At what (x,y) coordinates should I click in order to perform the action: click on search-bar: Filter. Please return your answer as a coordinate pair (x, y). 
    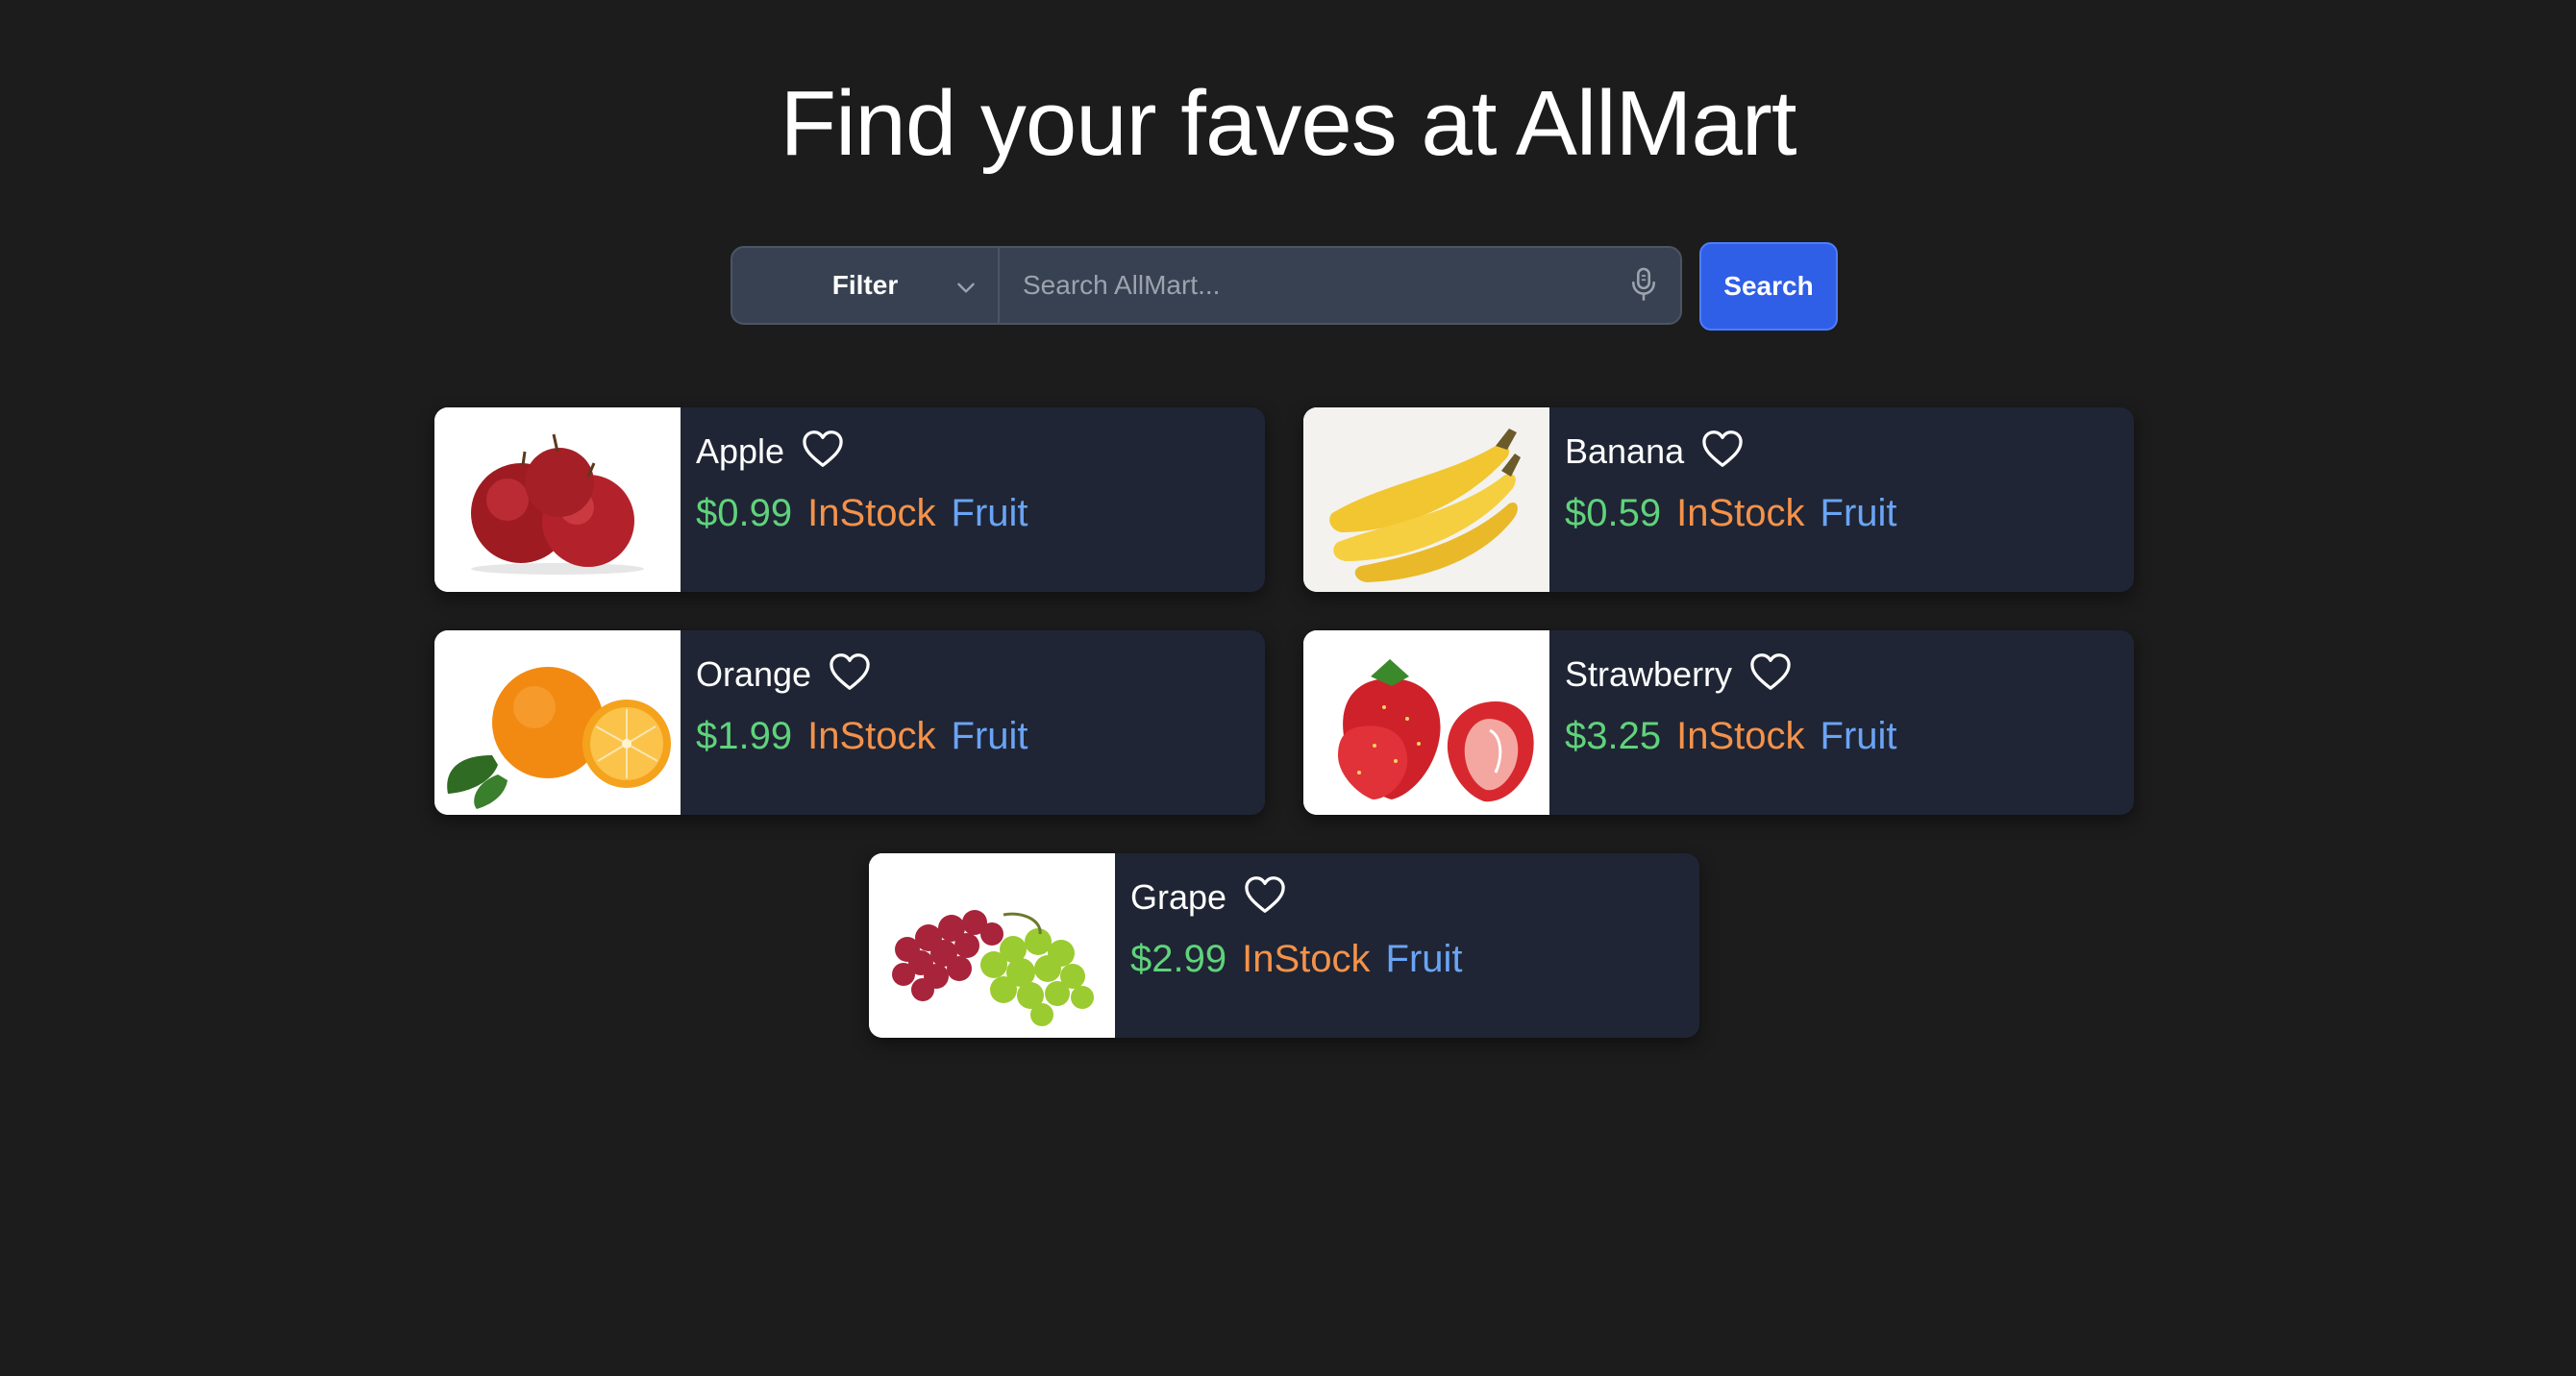
    Looking at the image, I should click on (1206, 285).